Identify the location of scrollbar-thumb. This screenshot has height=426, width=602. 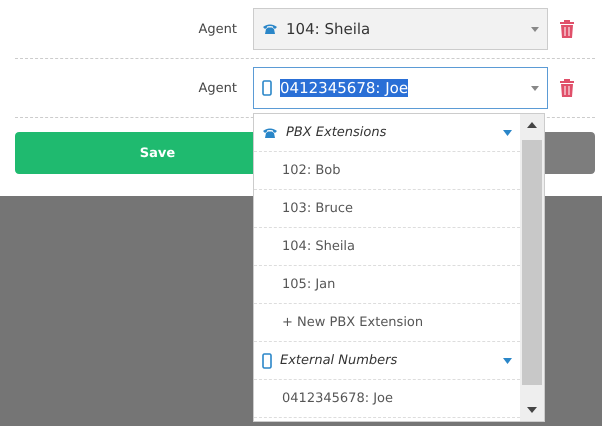
(532, 262).